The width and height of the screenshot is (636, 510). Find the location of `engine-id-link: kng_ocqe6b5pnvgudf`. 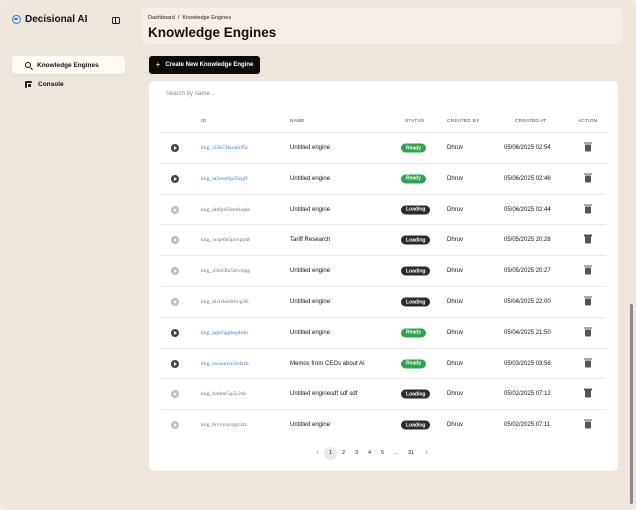

engine-id-link: kng_ocqe6b5pnvgudf is located at coordinates (225, 240).